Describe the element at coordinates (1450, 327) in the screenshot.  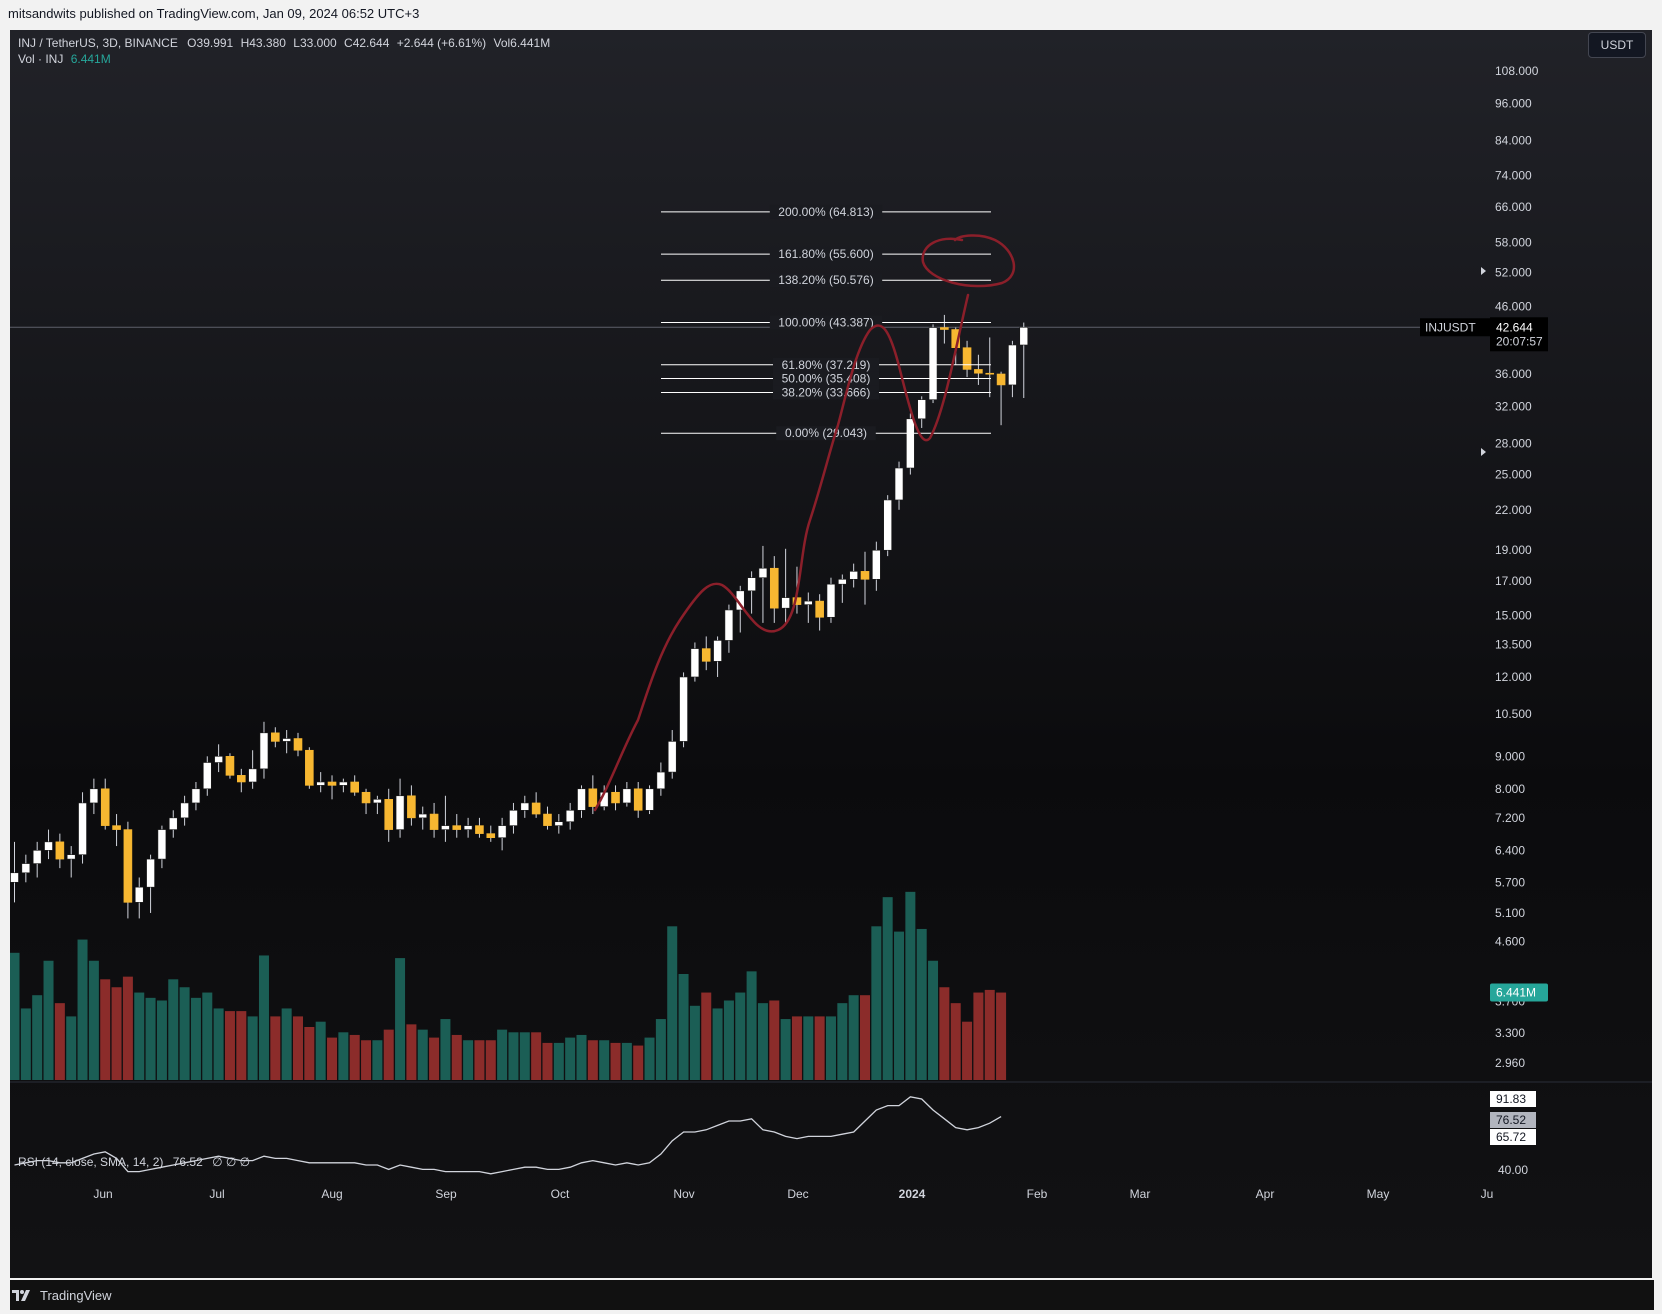
I see `symbol-tag-label: INJUSDT` at that location.